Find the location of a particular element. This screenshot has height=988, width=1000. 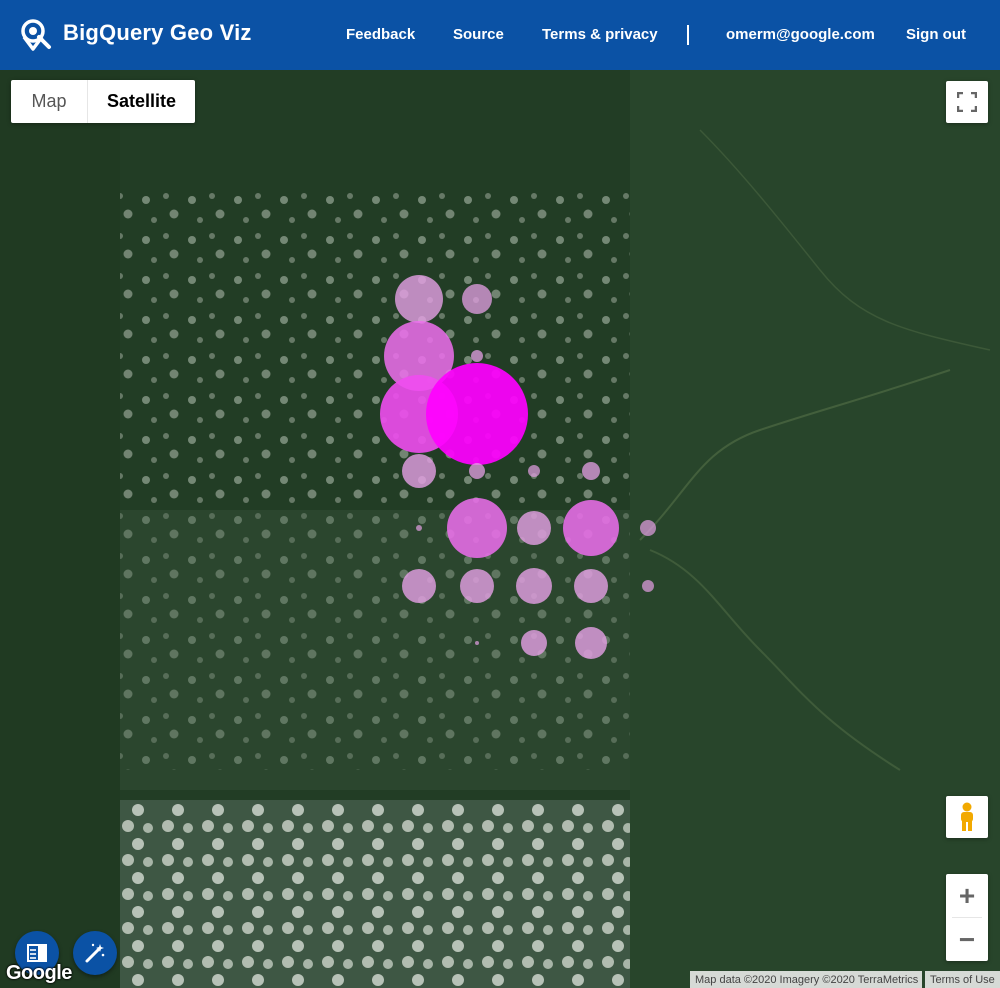

style-wand-button is located at coordinates (95, 953).